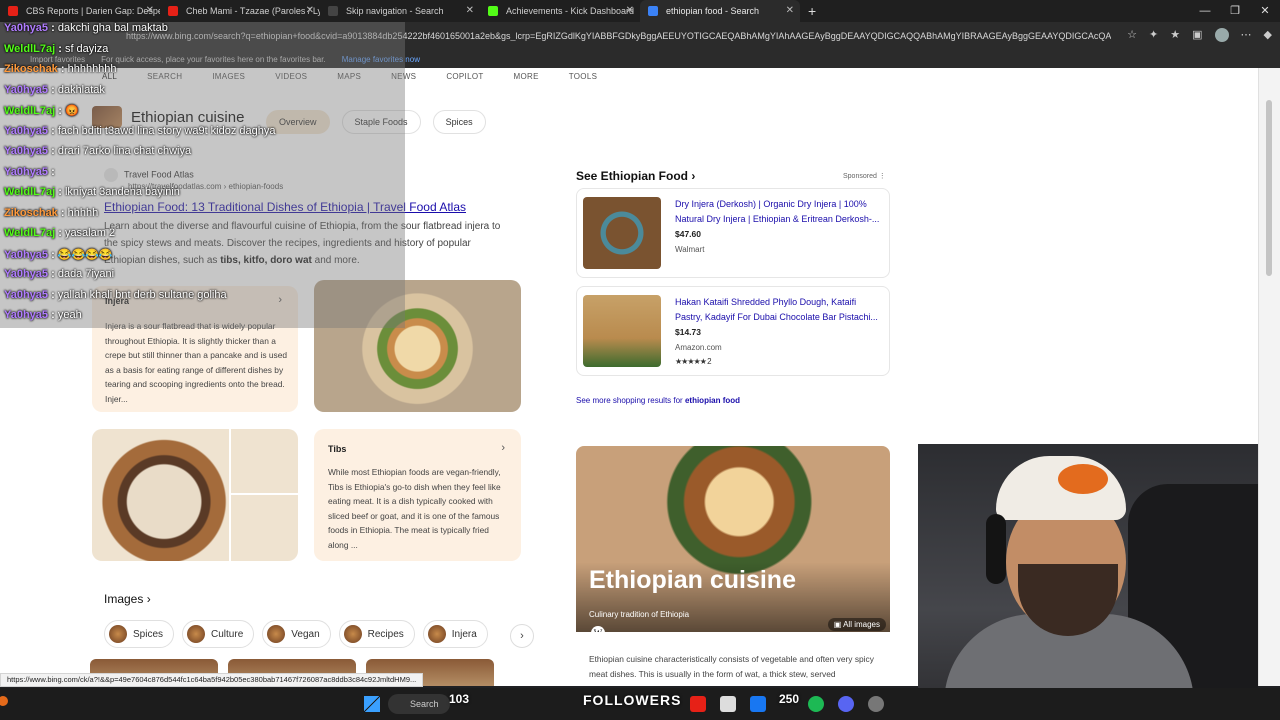  What do you see at coordinates (560, 11) in the screenshot?
I see `browser-tab: Achievements - Kick Dashboard ✕` at bounding box center [560, 11].